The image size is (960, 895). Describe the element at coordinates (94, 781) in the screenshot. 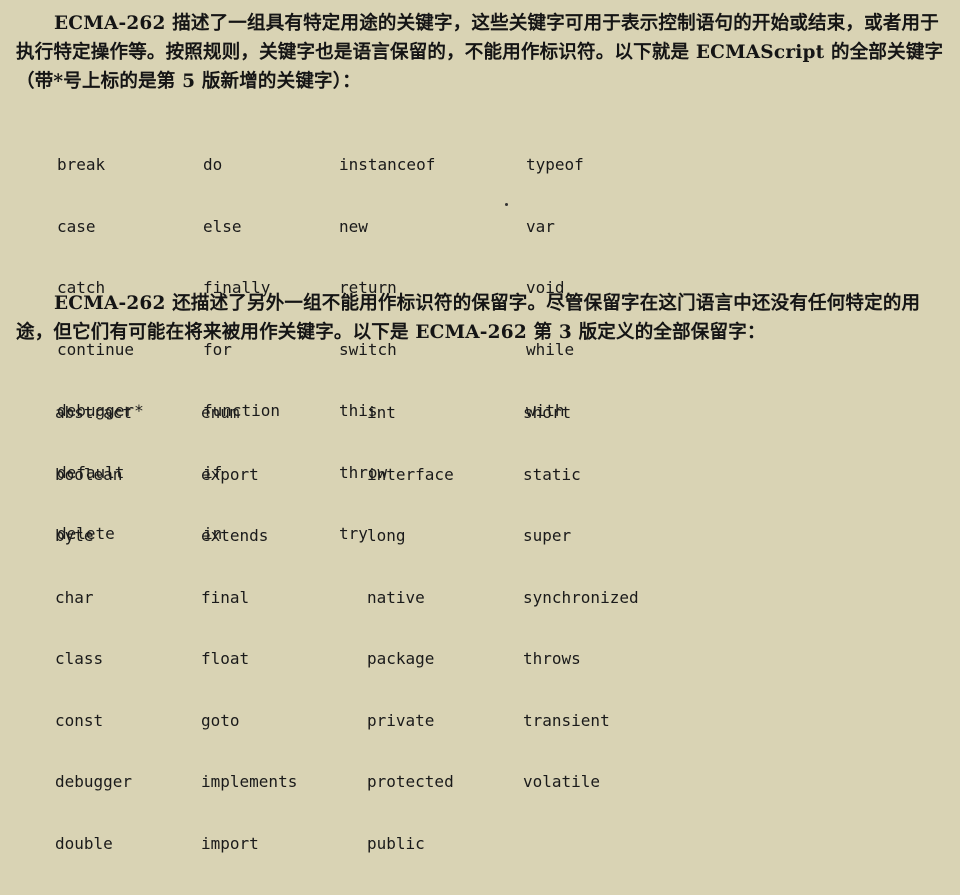

I see `reserved-word-item: debugger` at that location.